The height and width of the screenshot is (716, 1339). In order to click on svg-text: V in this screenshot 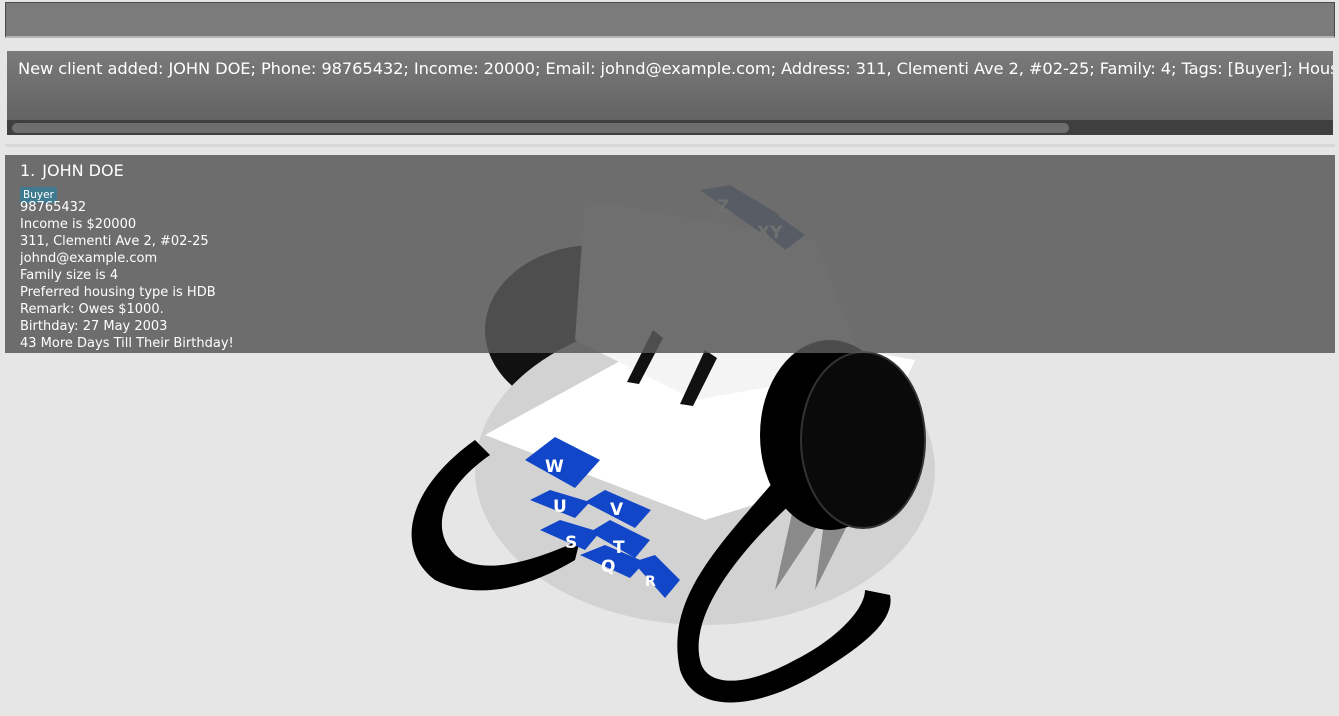, I will do `click(617, 510)`.